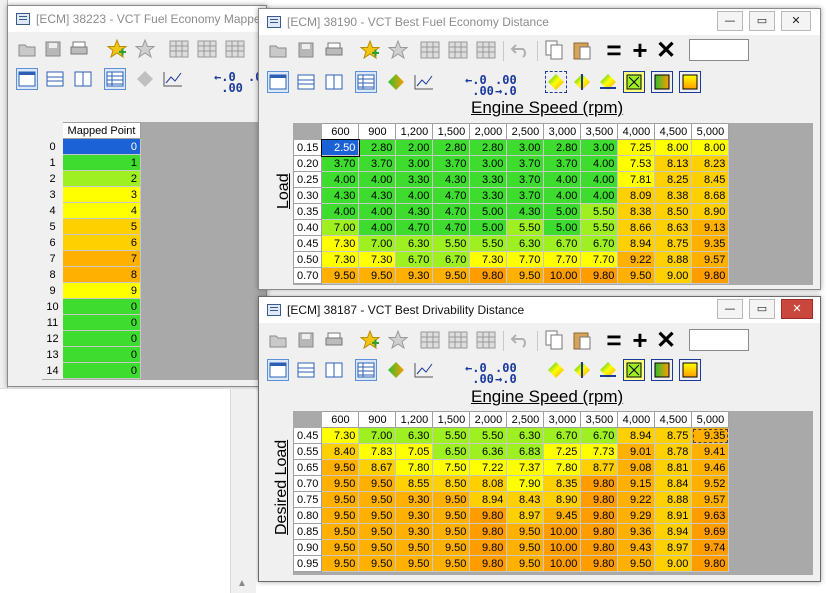 Image resolution: width=829 pixels, height=593 pixels. What do you see at coordinates (562, 467) in the screenshot?
I see `cell: 7.80` at bounding box center [562, 467].